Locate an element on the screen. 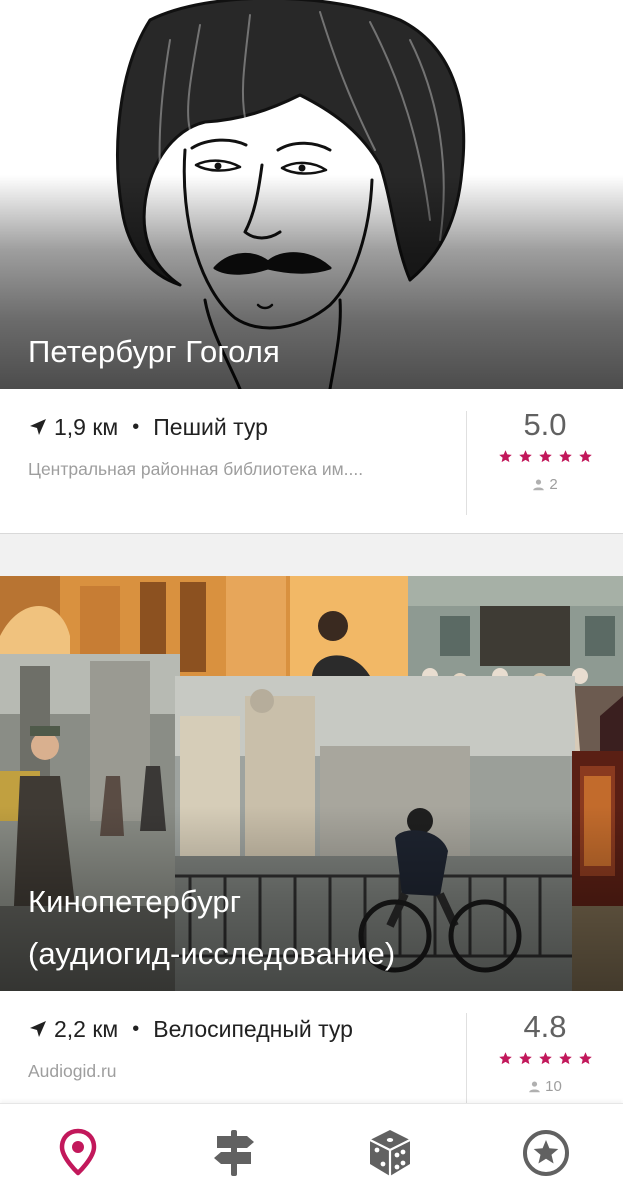 This screenshot has width=623, height=1200. dice-icon is located at coordinates (389, 1152).